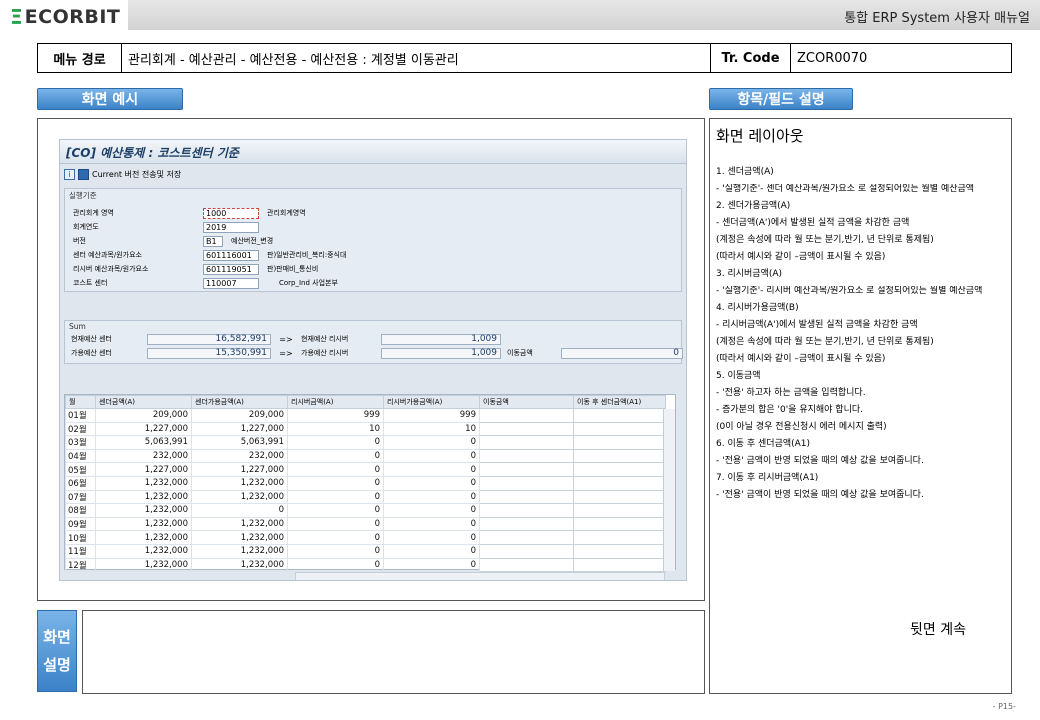  I want to click on col-header: 이동 후 센더금액(A1), so click(619, 402).